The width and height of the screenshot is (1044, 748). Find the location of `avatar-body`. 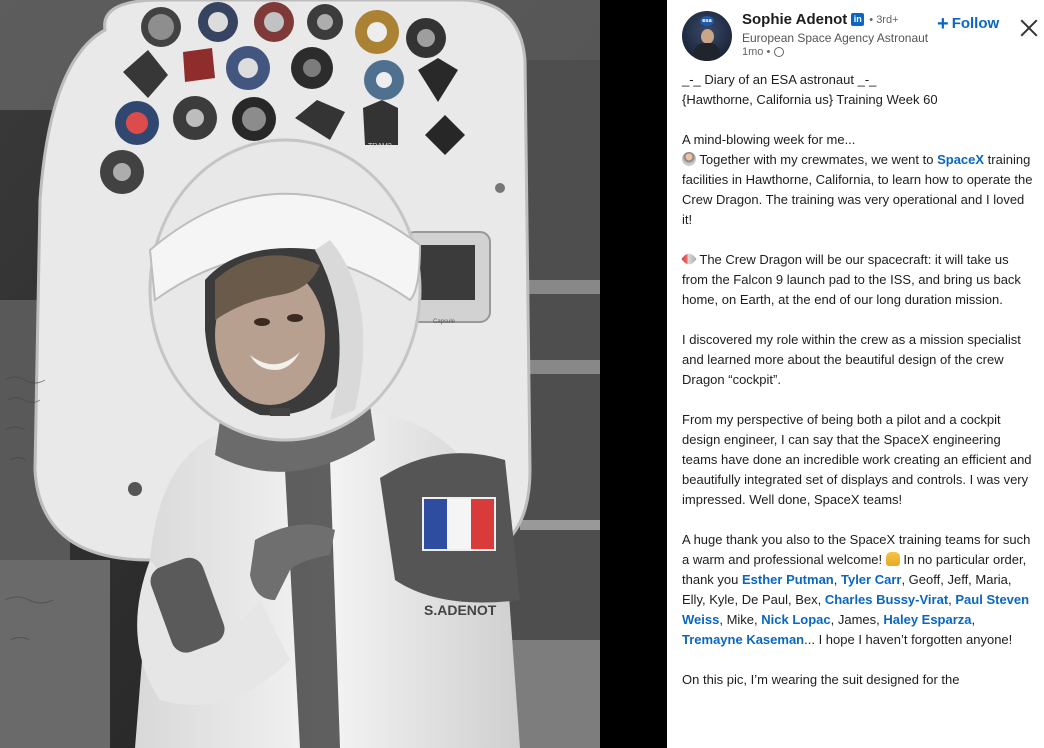

avatar-body is located at coordinates (707, 52).